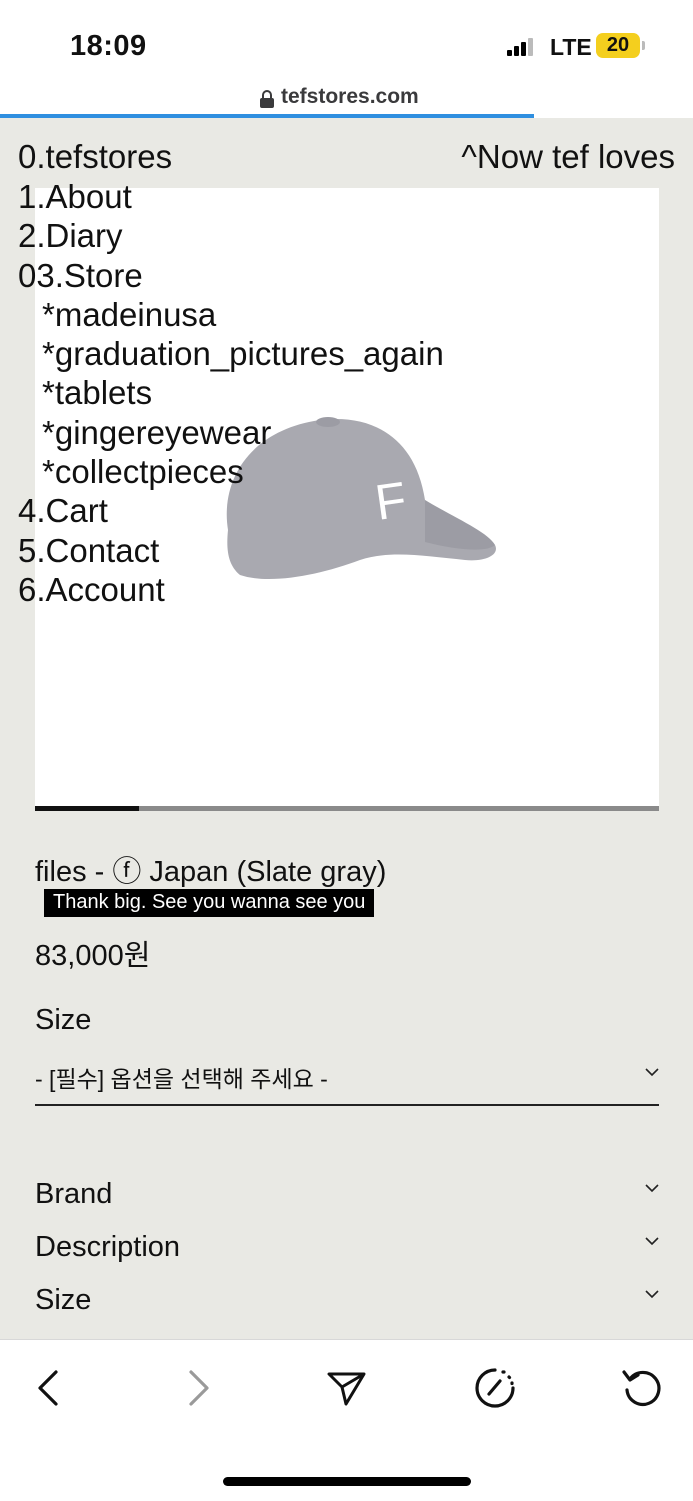 The height and width of the screenshot is (1501, 693). What do you see at coordinates (209, 903) in the screenshot?
I see `product-note-badge: Thank big. See you wanna see you` at bounding box center [209, 903].